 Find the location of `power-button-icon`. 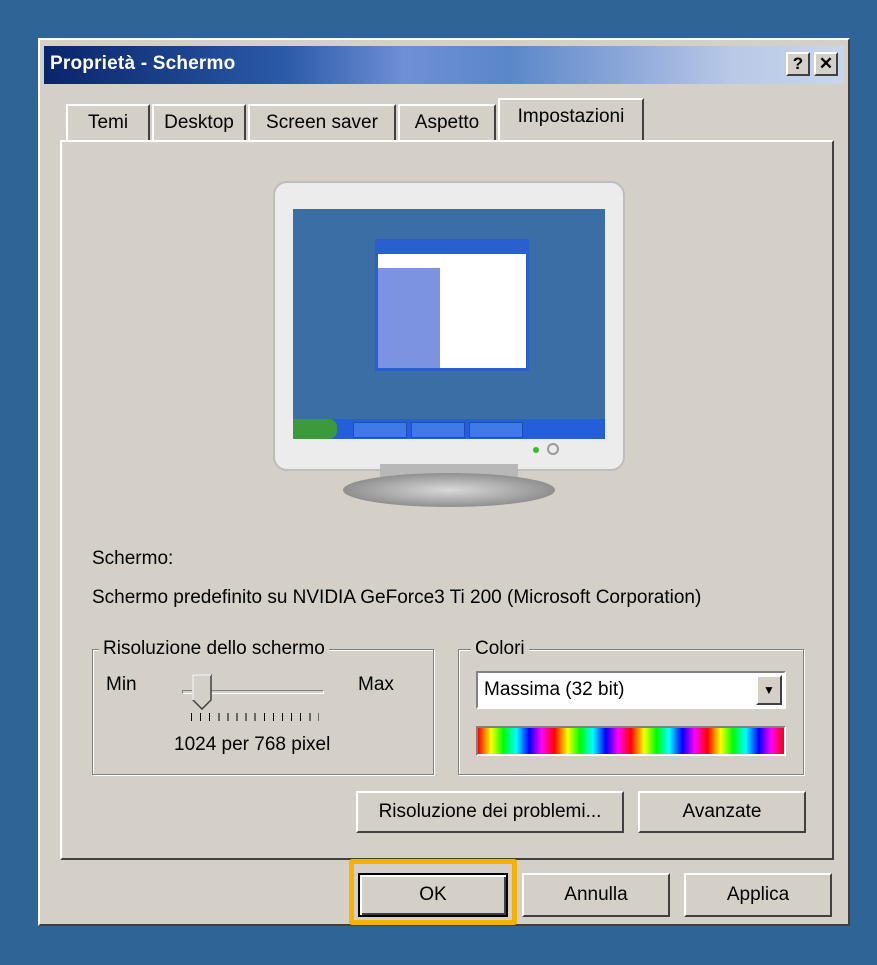

power-button-icon is located at coordinates (553, 449).